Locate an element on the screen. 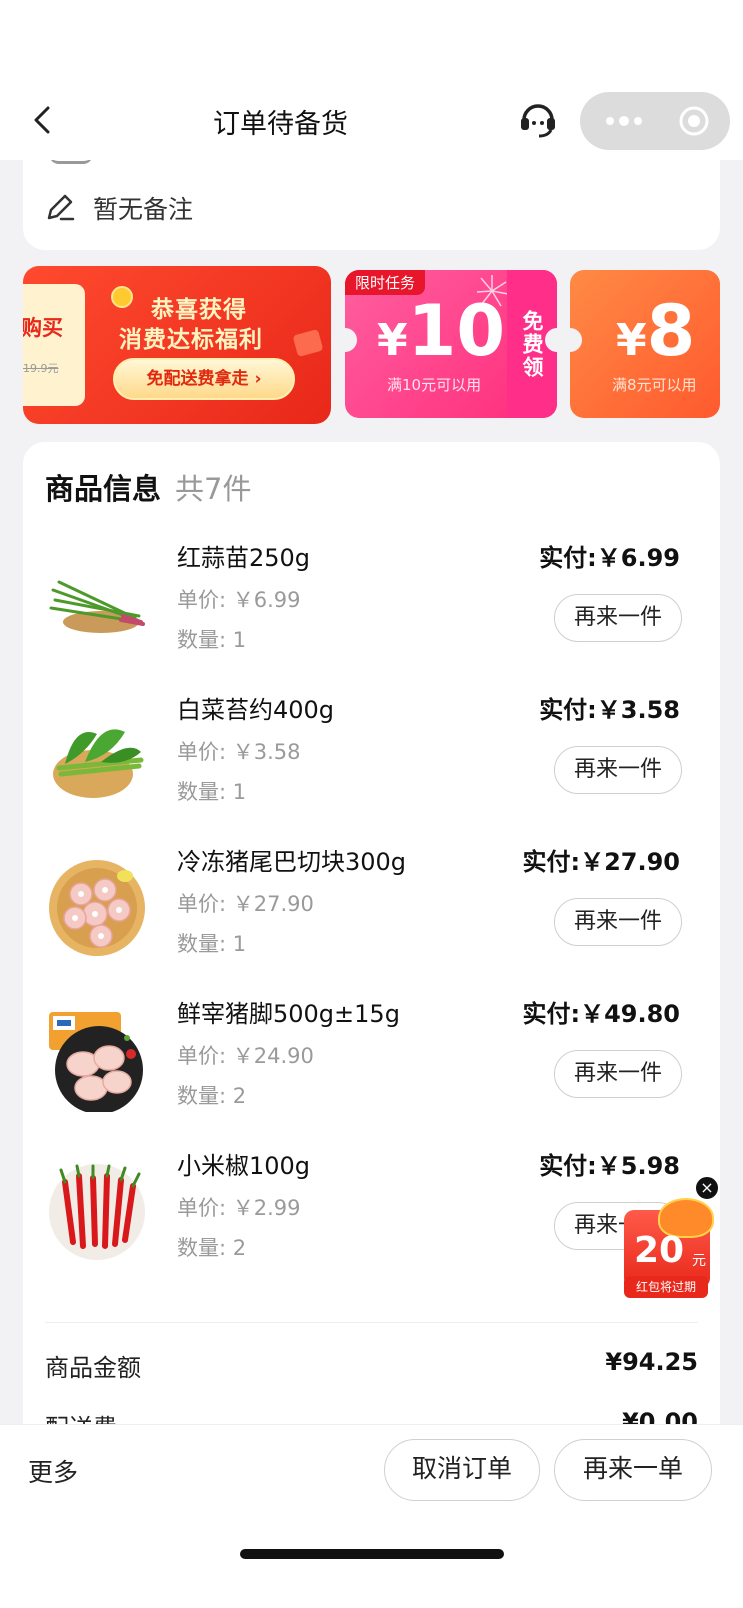  coupon-condition: 满8元可以用 is located at coordinates (654, 385).